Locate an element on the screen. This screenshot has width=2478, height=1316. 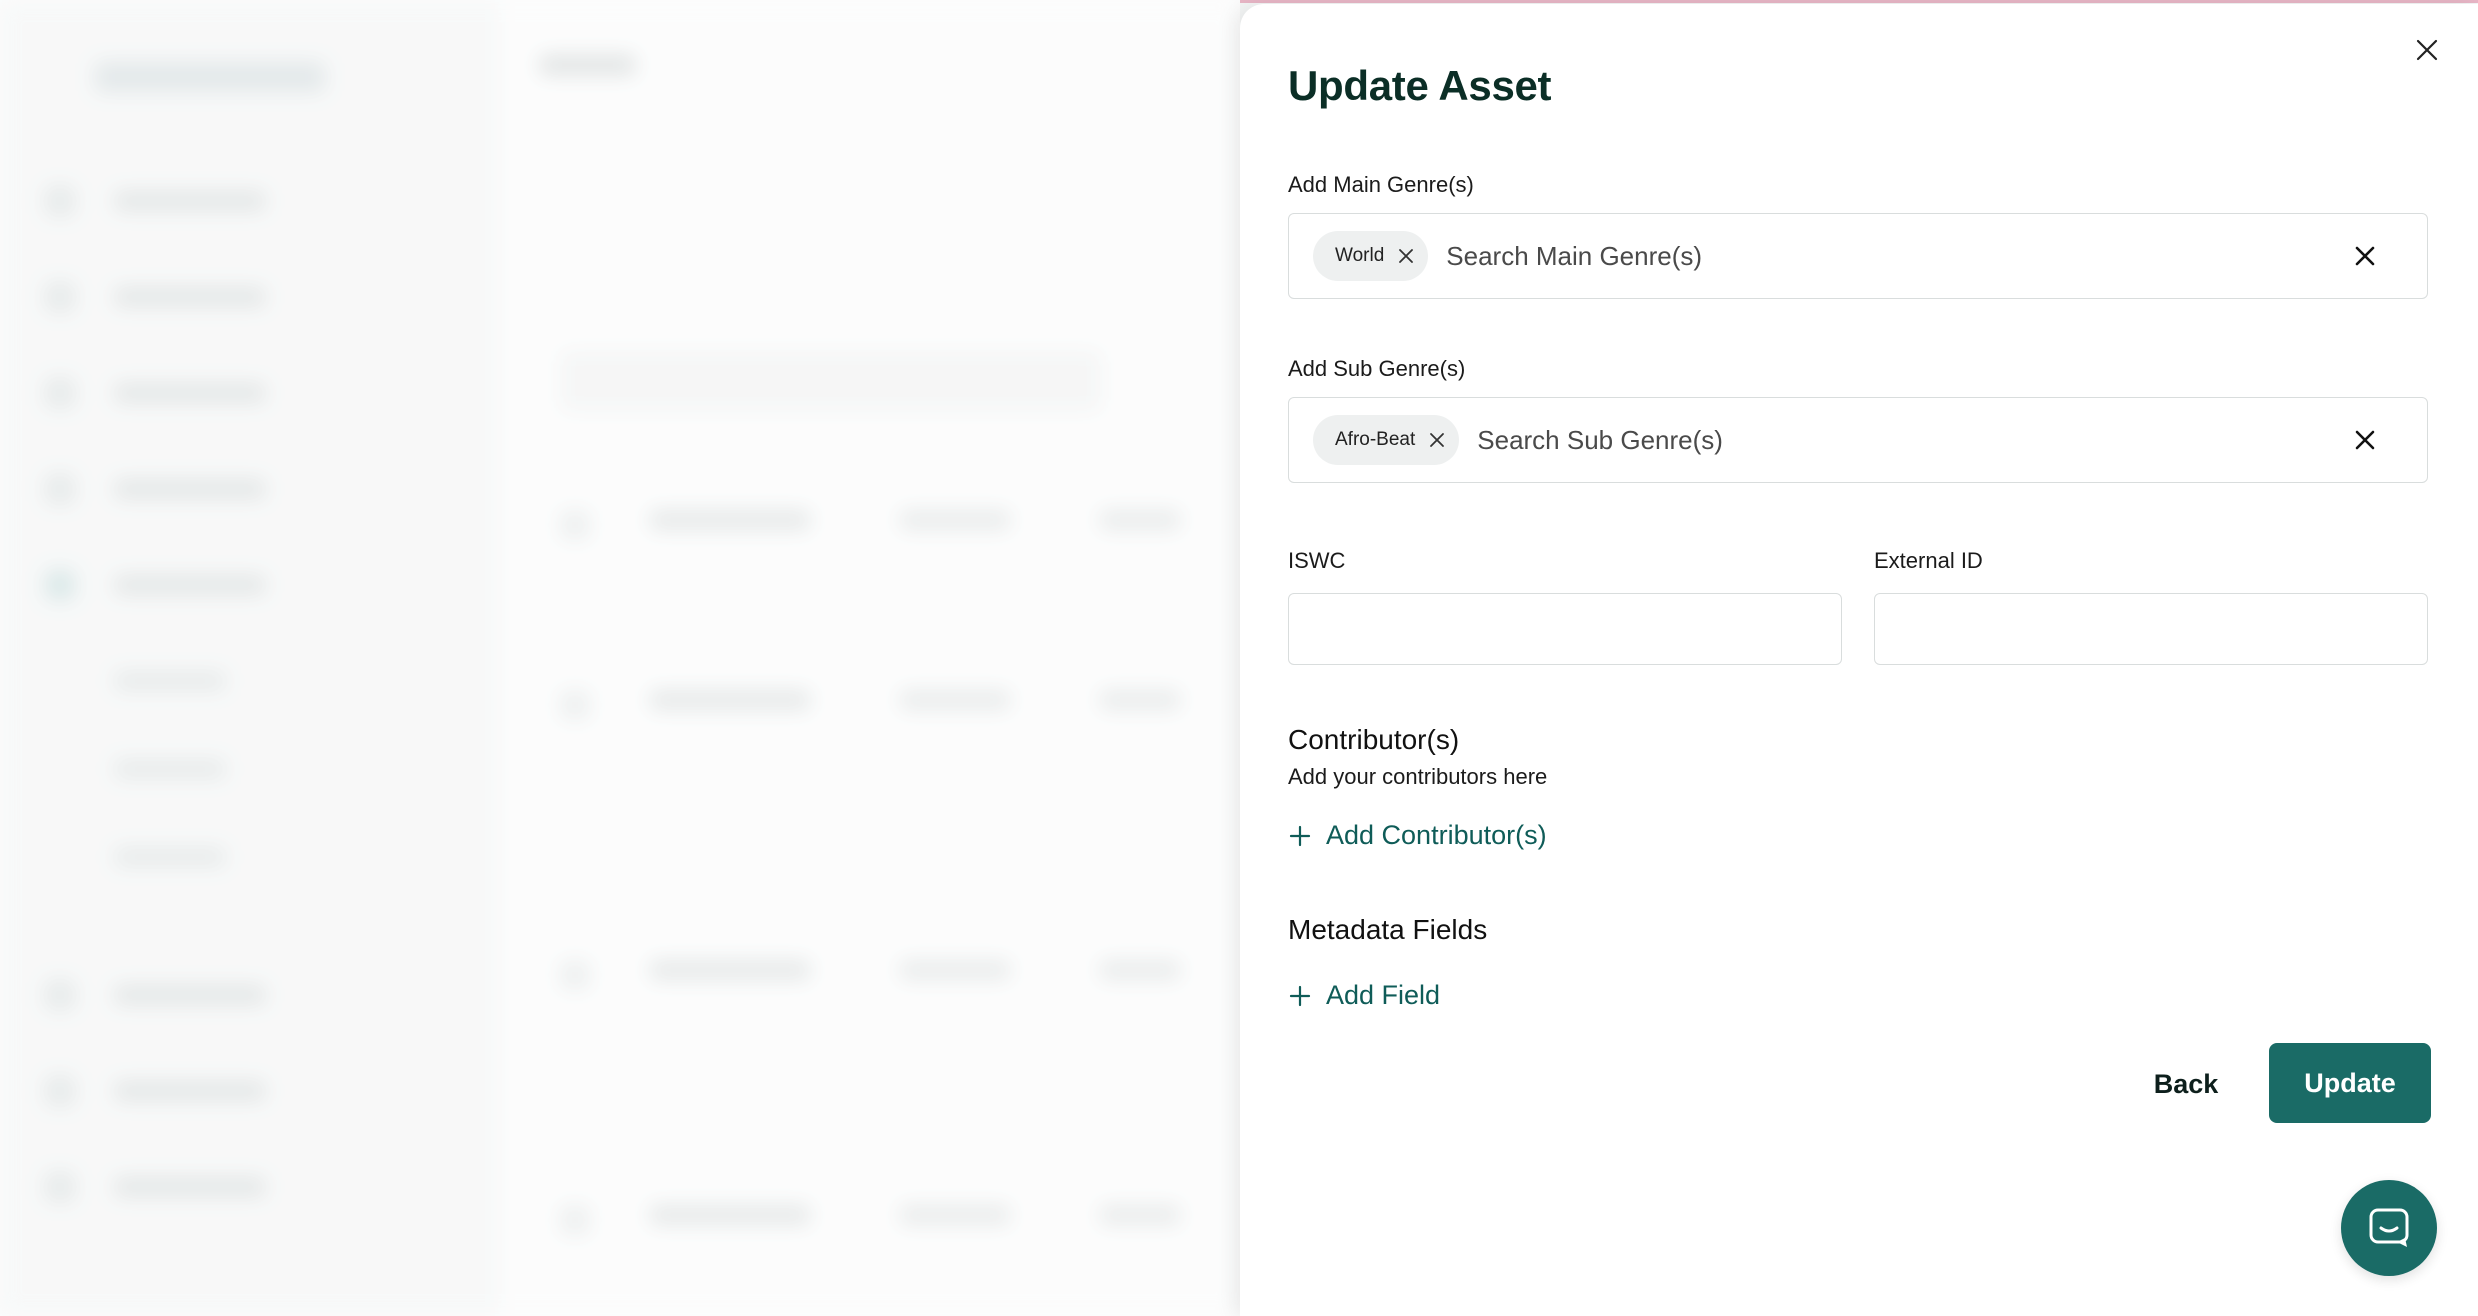
sub-genre-select: Afro-Beat is located at coordinates (1858, 440).